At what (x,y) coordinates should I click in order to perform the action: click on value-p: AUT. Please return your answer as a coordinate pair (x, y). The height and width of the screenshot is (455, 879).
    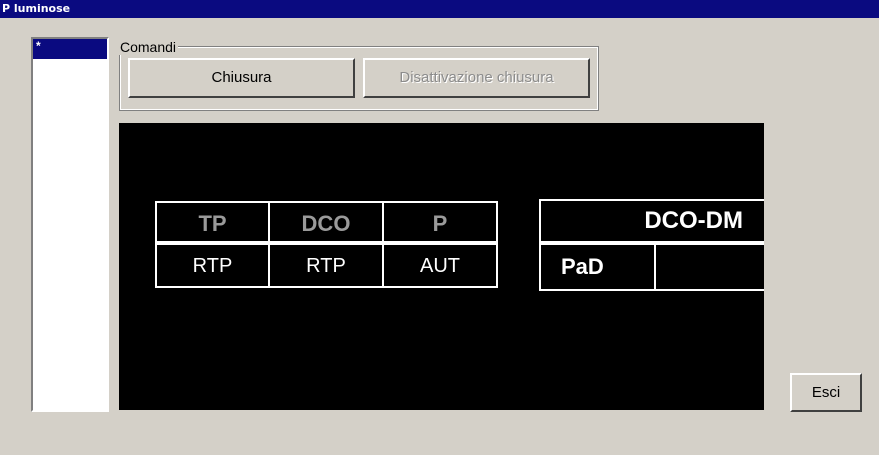
    Looking at the image, I should click on (440, 265).